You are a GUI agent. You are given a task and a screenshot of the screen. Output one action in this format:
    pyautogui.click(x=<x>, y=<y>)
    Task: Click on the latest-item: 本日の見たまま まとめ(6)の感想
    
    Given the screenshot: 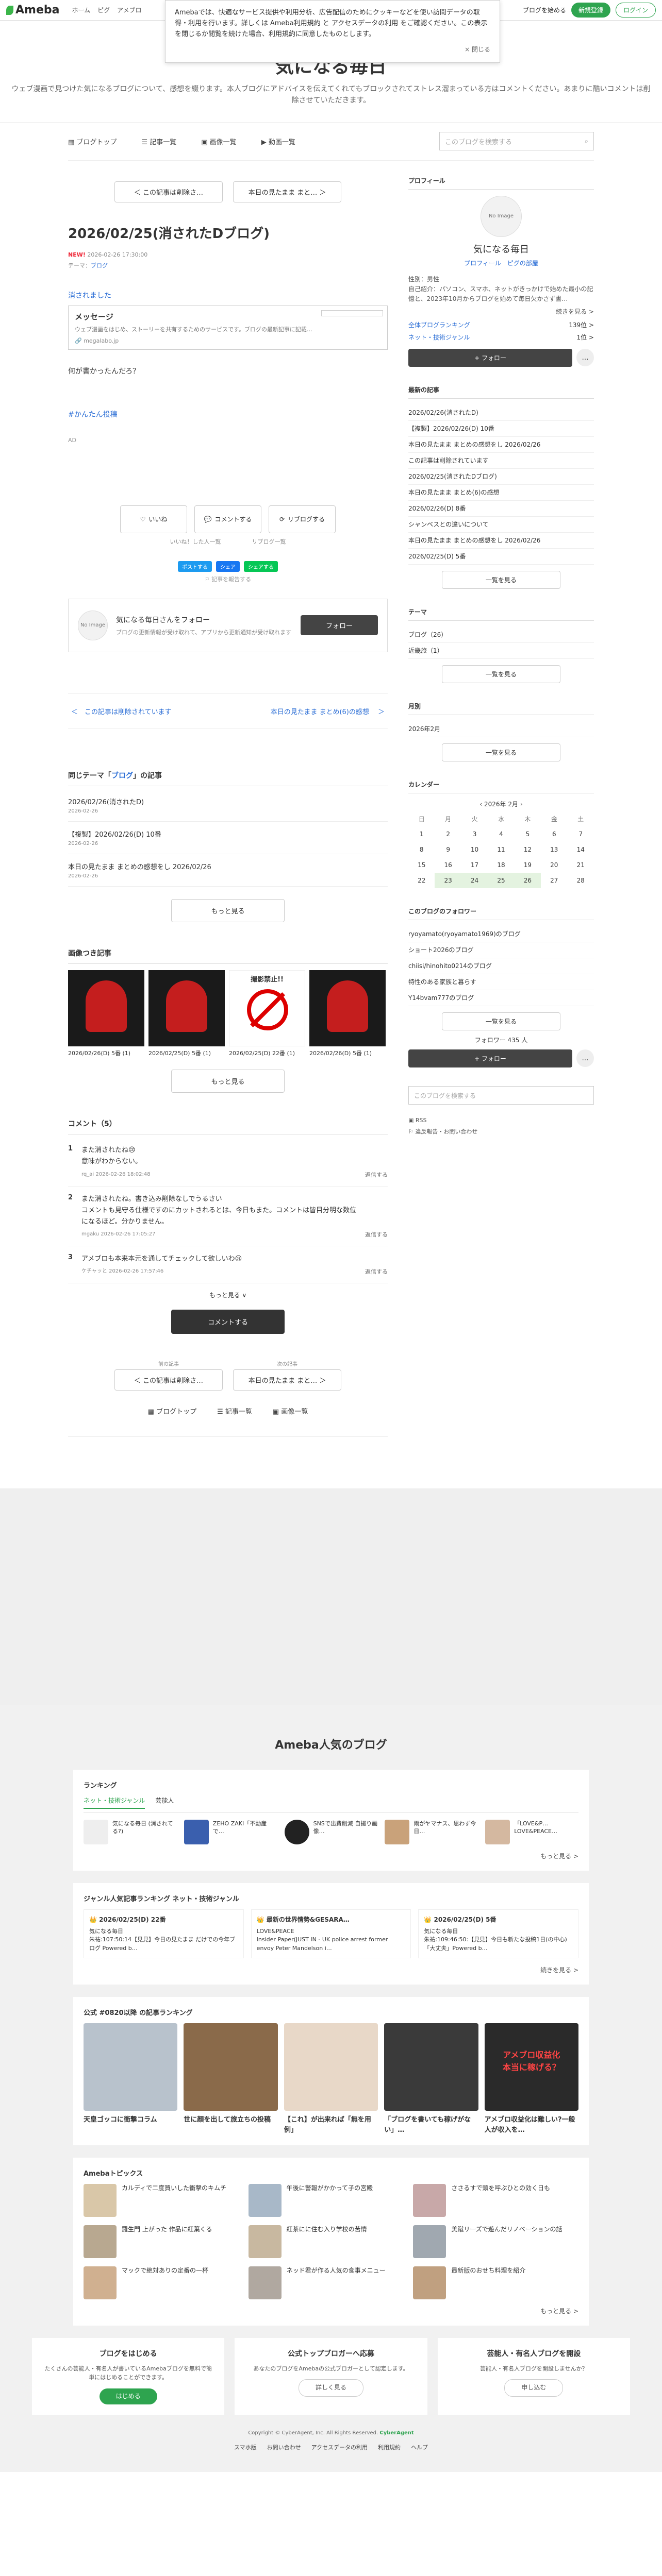 What is the action you would take?
    pyautogui.click(x=501, y=493)
    